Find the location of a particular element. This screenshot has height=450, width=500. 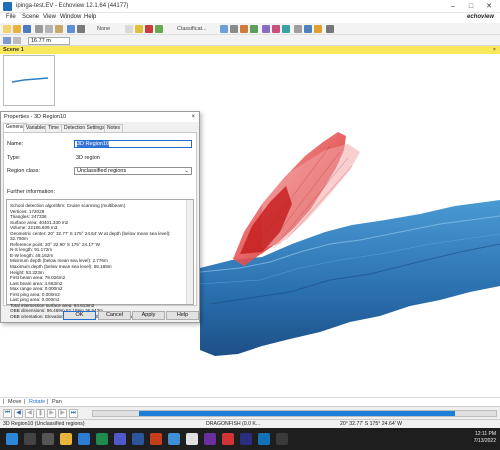

name-field: 3D Region10 is located at coordinates (133, 144).